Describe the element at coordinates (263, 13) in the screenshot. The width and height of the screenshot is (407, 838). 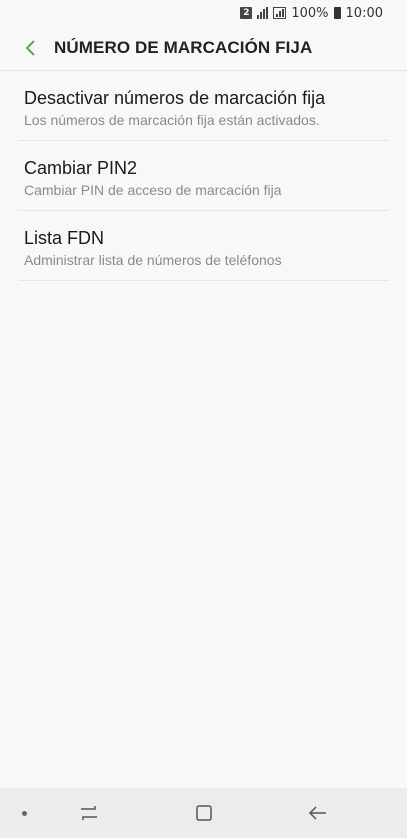
I see `signal-icon` at that location.